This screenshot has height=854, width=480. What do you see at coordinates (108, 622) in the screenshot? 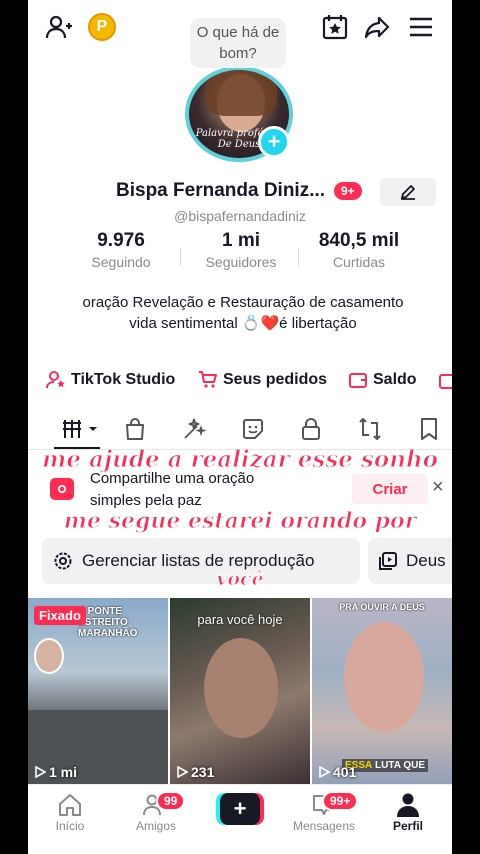
I see `video-caption: A PONTE ESTREITO MARANHÃO` at bounding box center [108, 622].